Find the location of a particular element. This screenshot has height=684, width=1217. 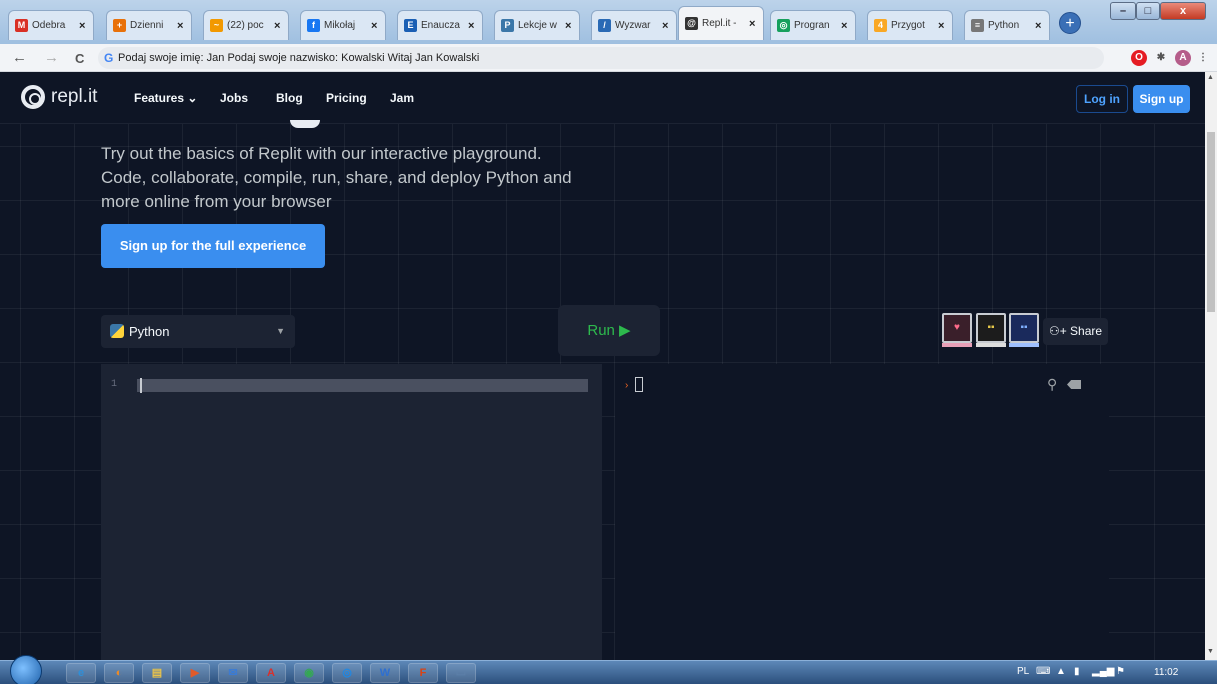

tab-label: (22) poc is located at coordinates (245, 25).